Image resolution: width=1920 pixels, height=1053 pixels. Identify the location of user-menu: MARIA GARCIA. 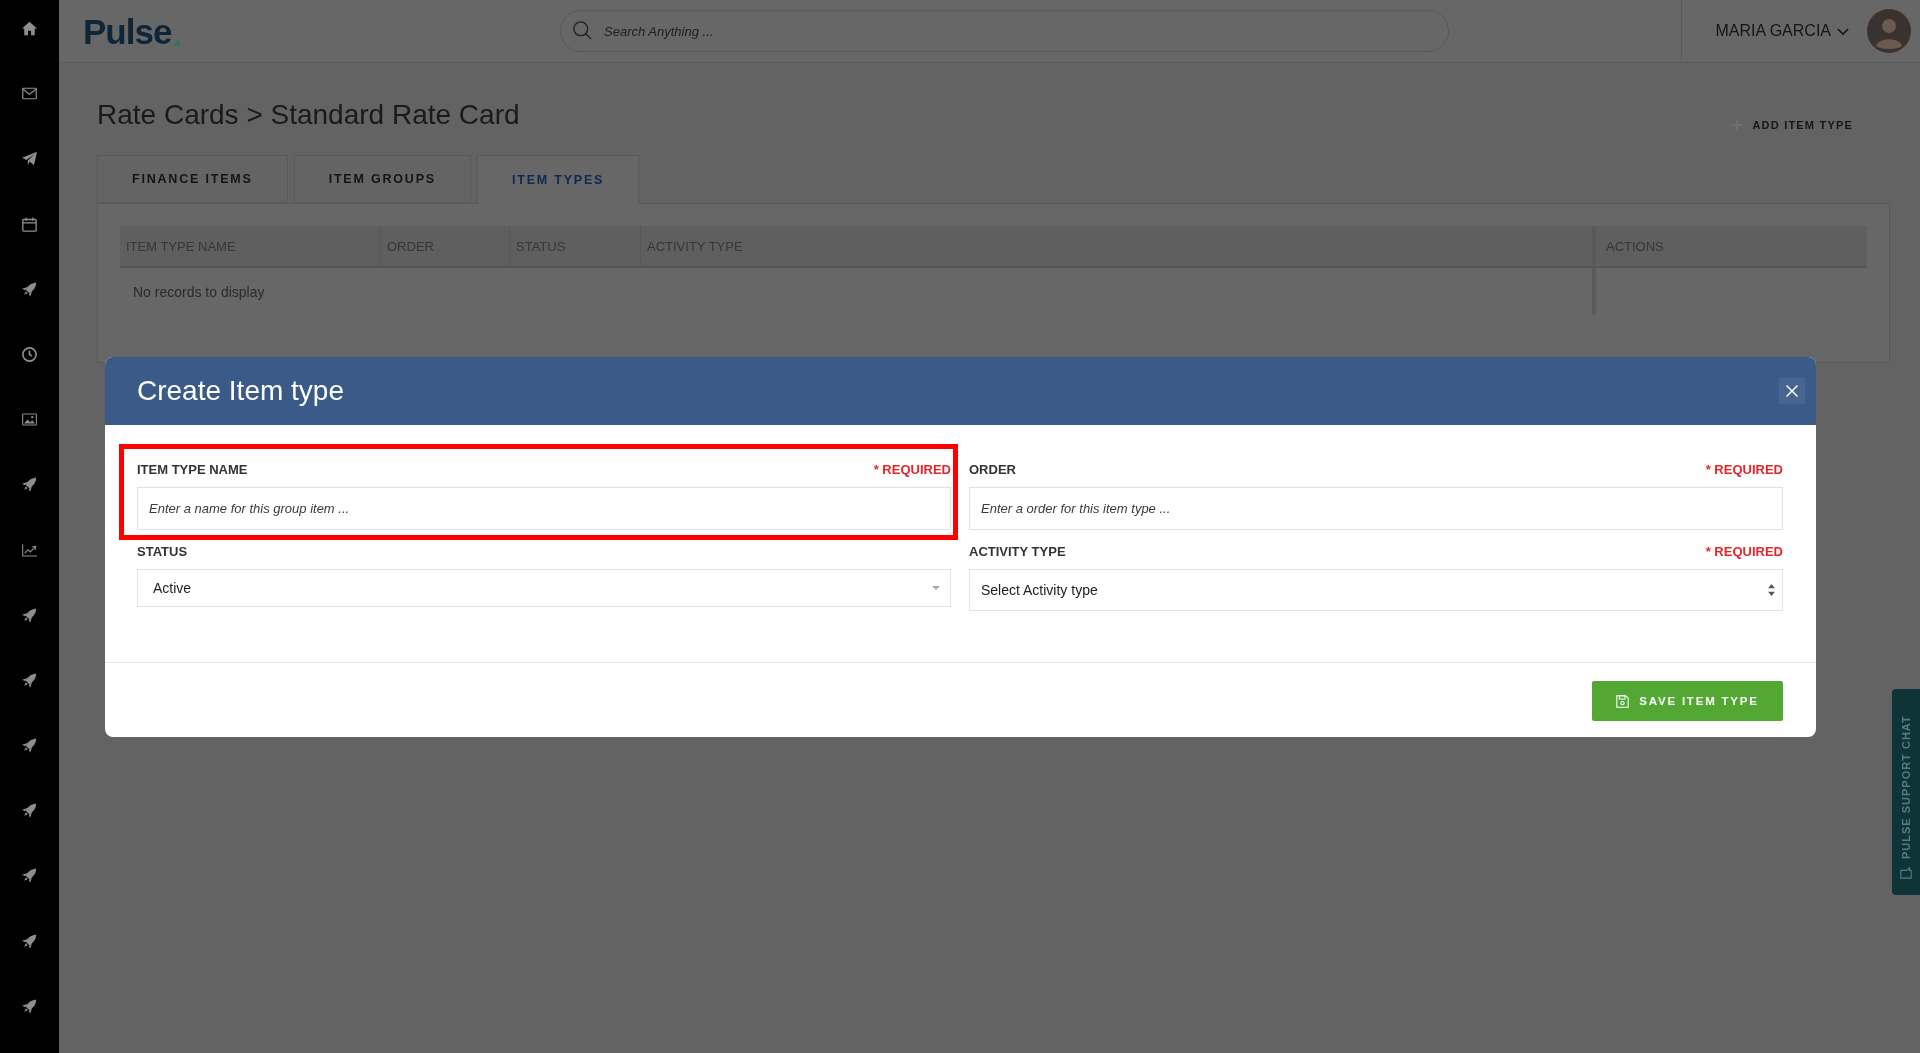
(1782, 31).